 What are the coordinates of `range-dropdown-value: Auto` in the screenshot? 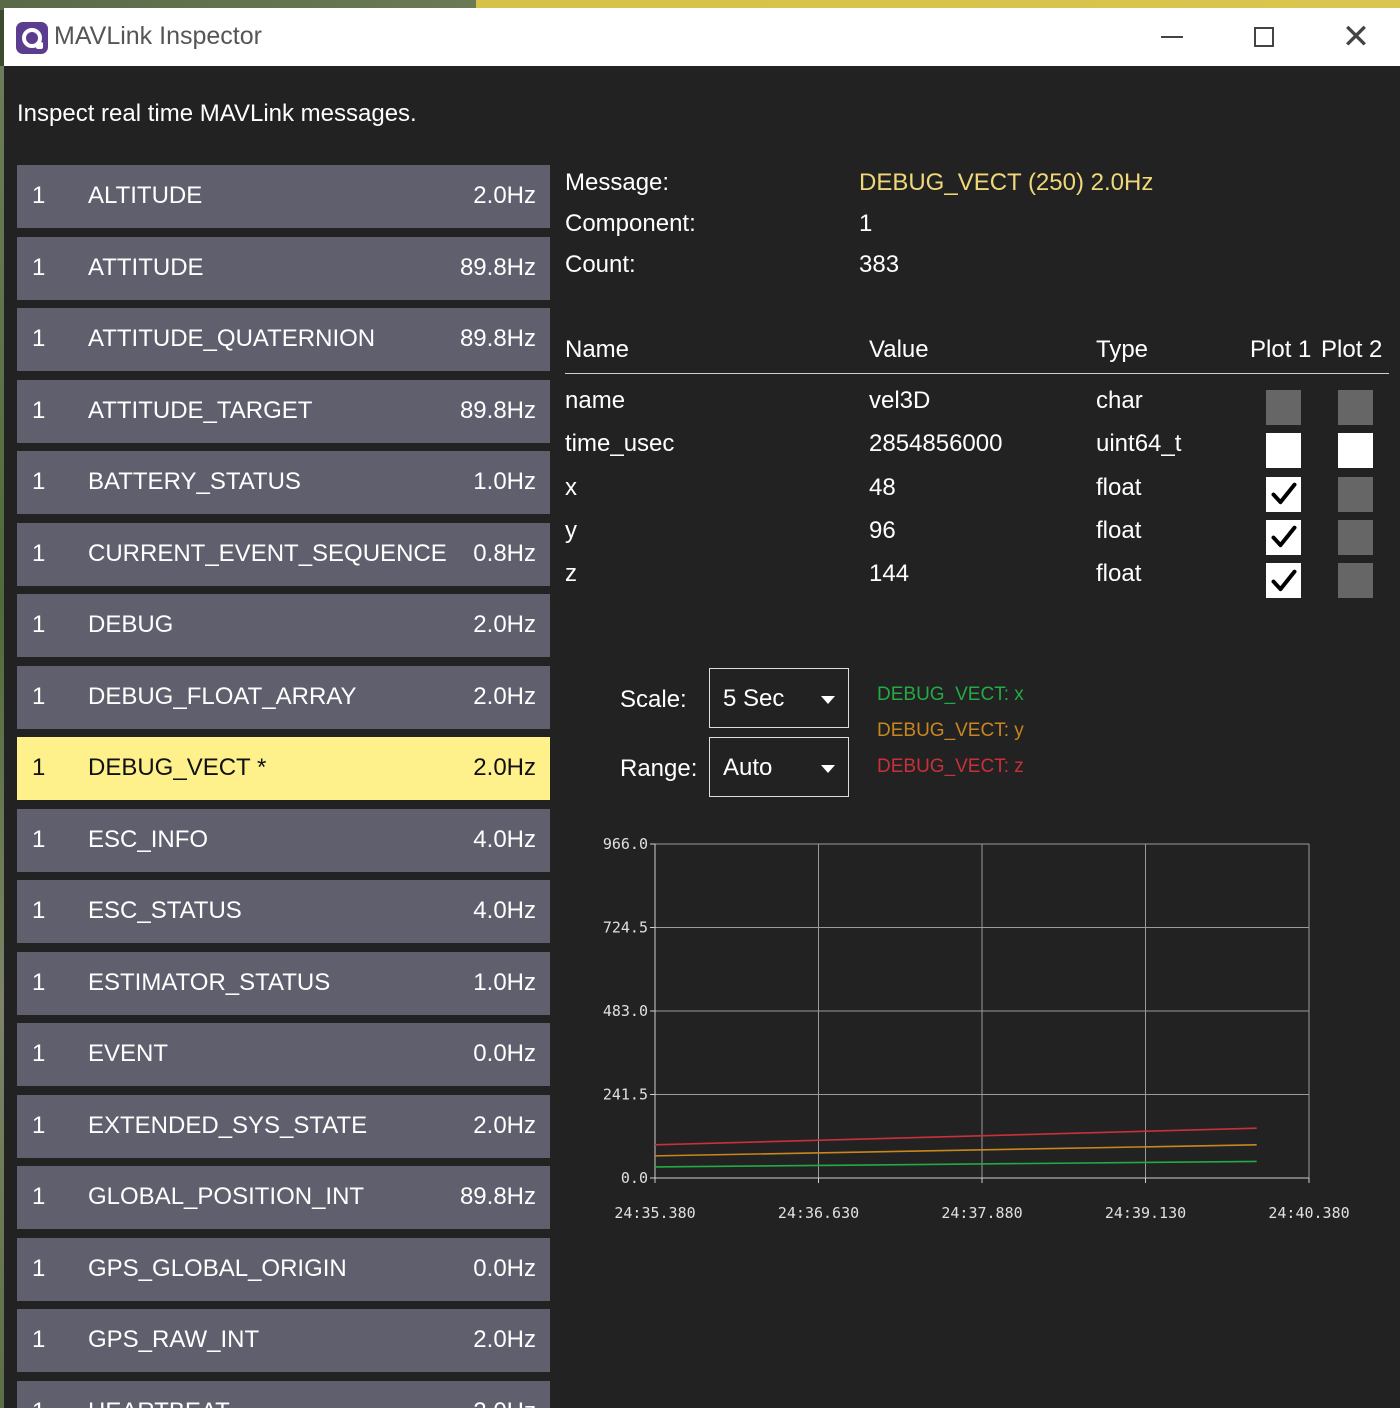 It's located at (748, 767).